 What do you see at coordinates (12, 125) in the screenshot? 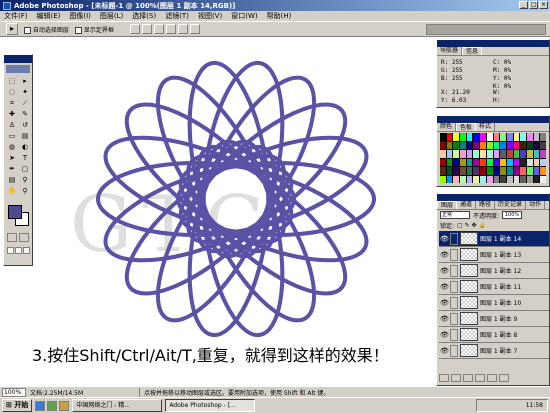
I see `stamp-tool-icon: ♙` at bounding box center [12, 125].